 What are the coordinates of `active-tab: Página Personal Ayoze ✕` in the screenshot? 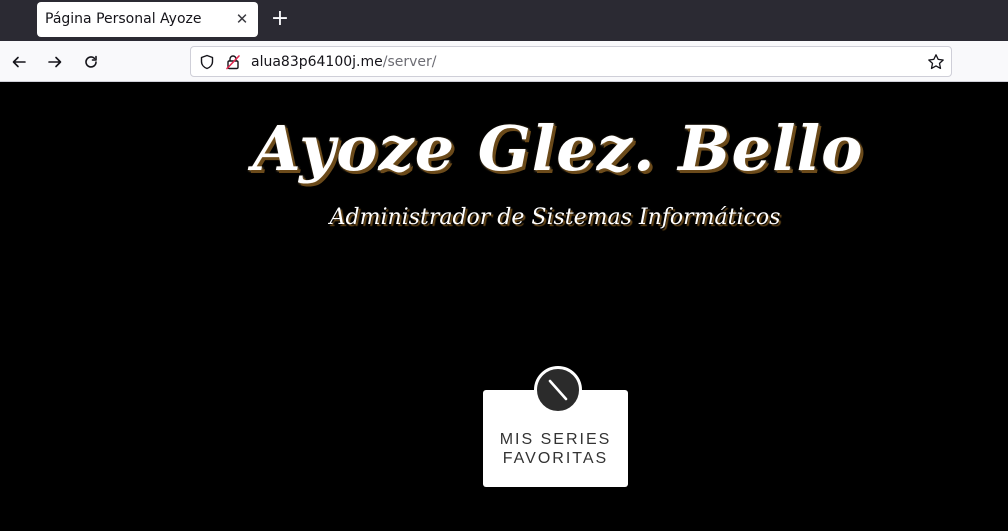 It's located at (147, 19).